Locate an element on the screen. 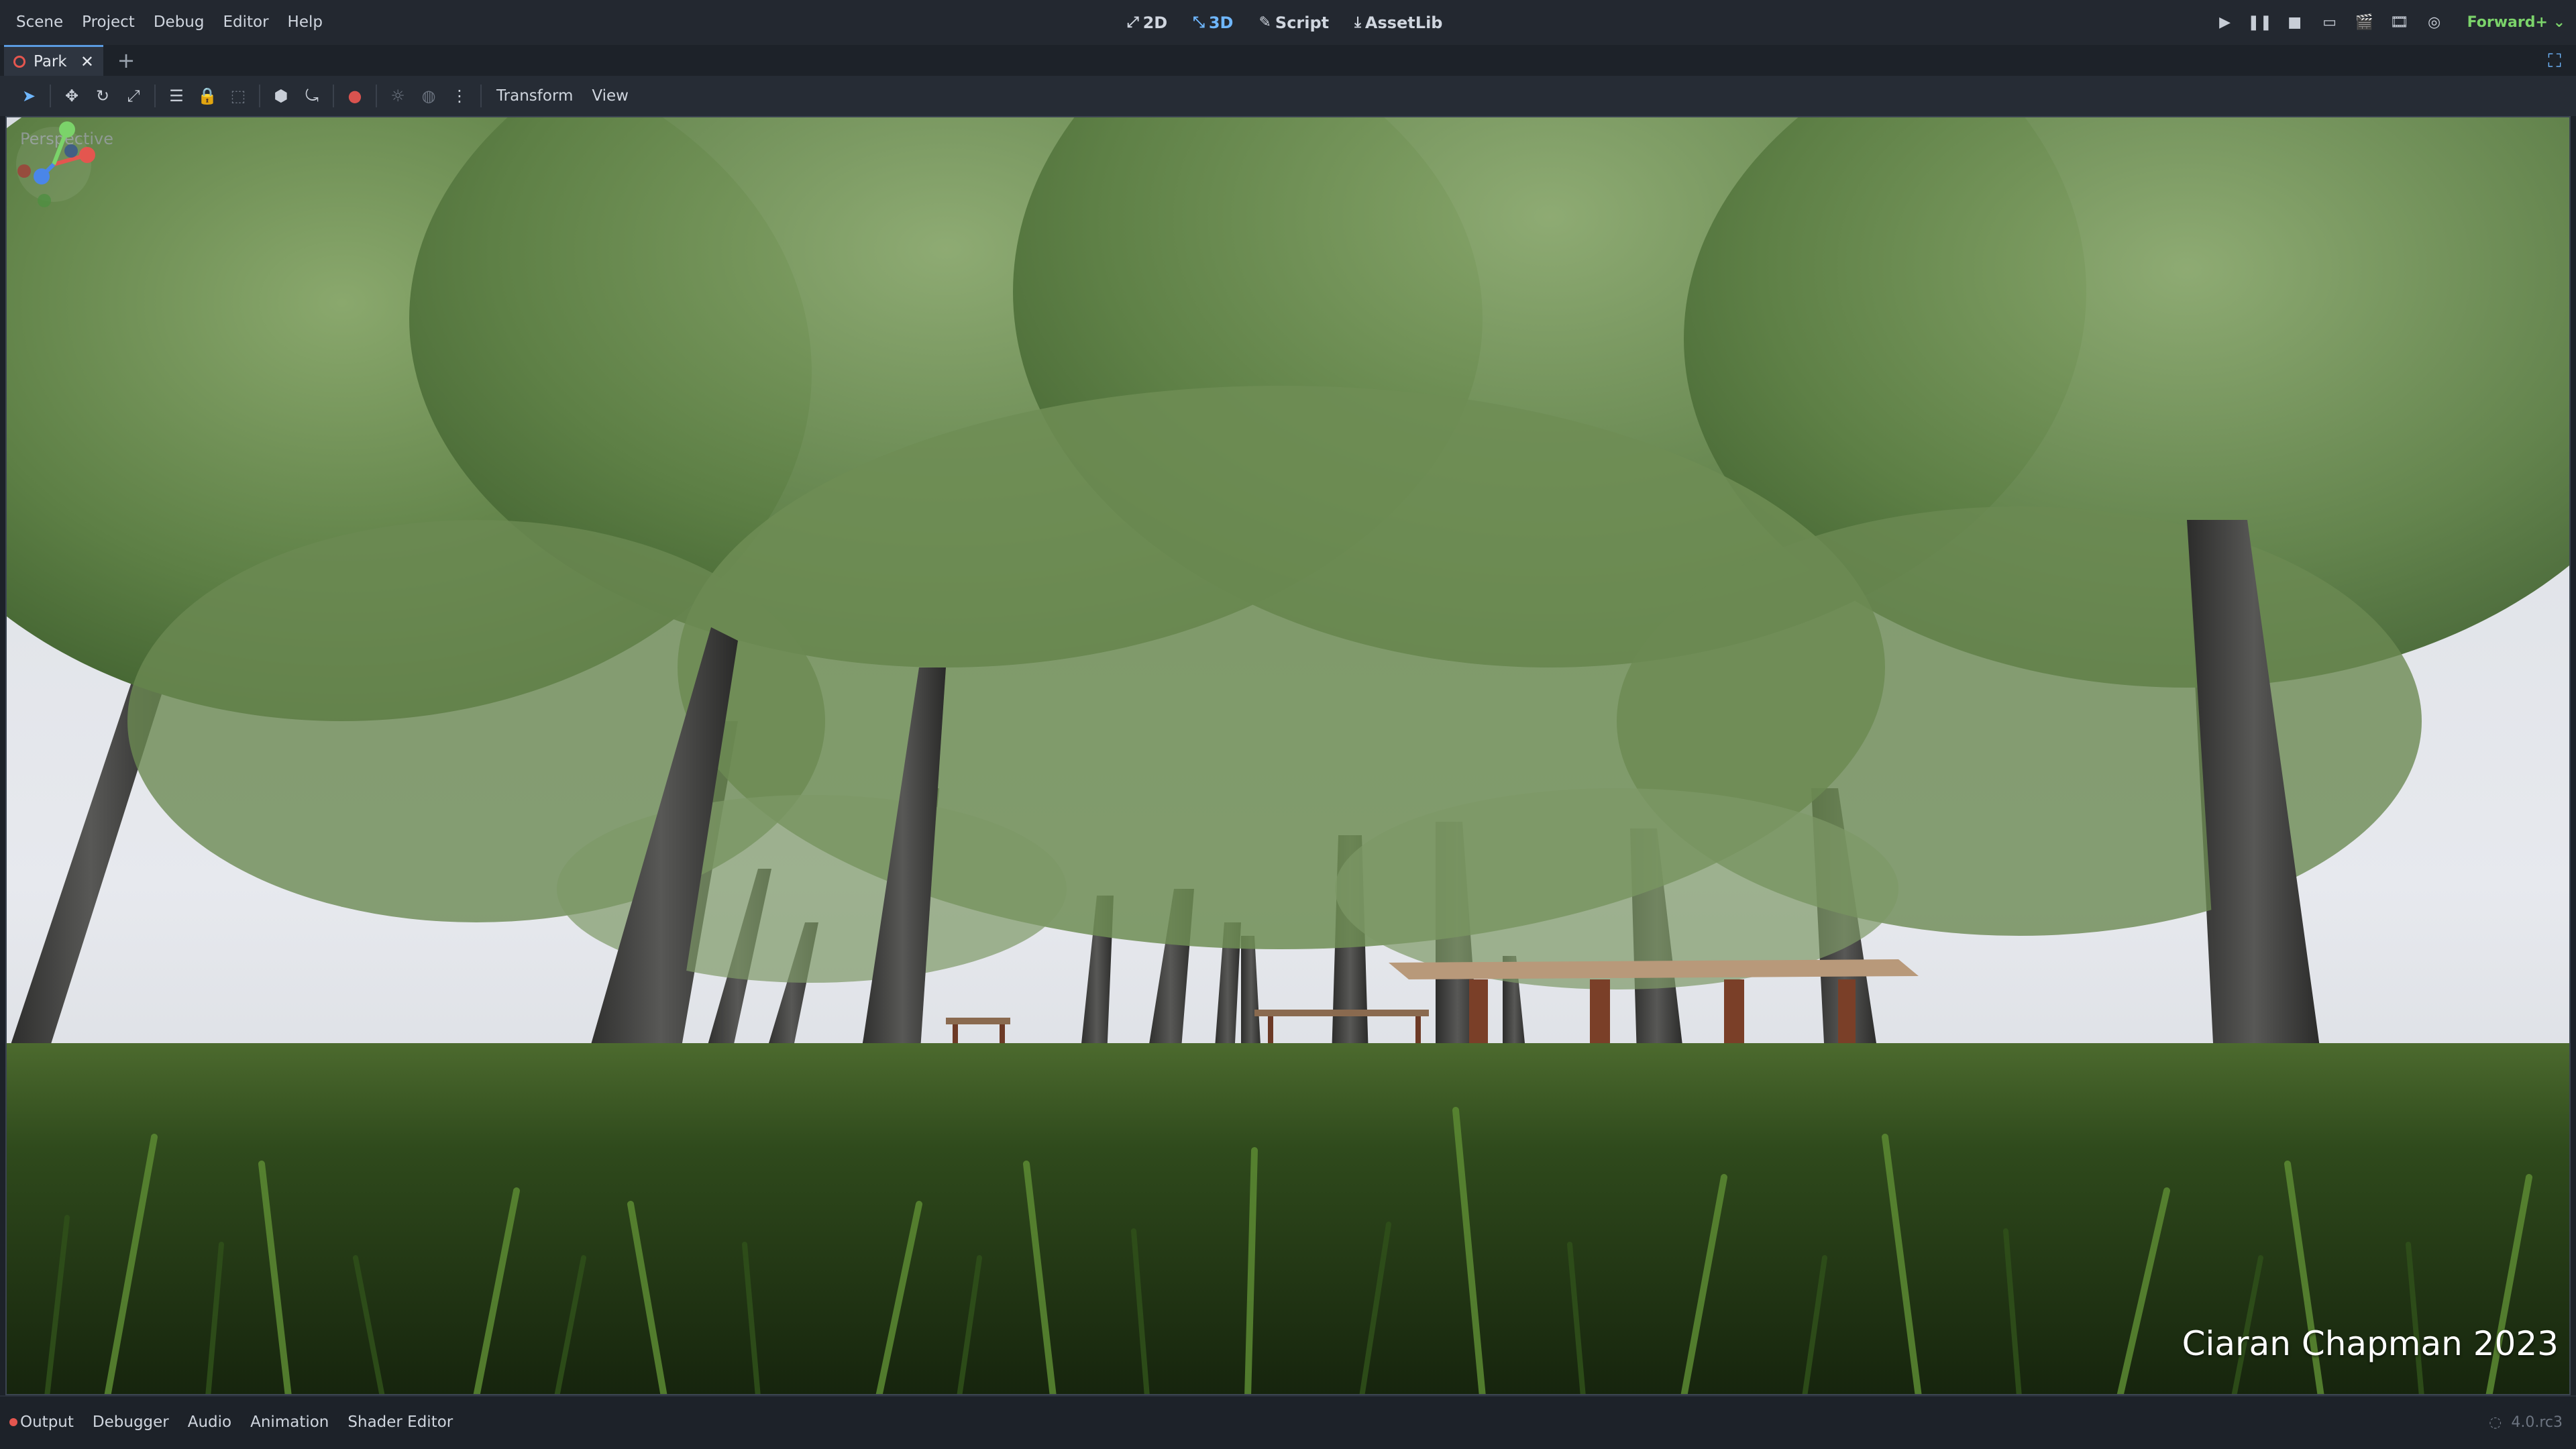 This screenshot has height=1449, width=2576. globe-icon: ◍ is located at coordinates (428, 96).